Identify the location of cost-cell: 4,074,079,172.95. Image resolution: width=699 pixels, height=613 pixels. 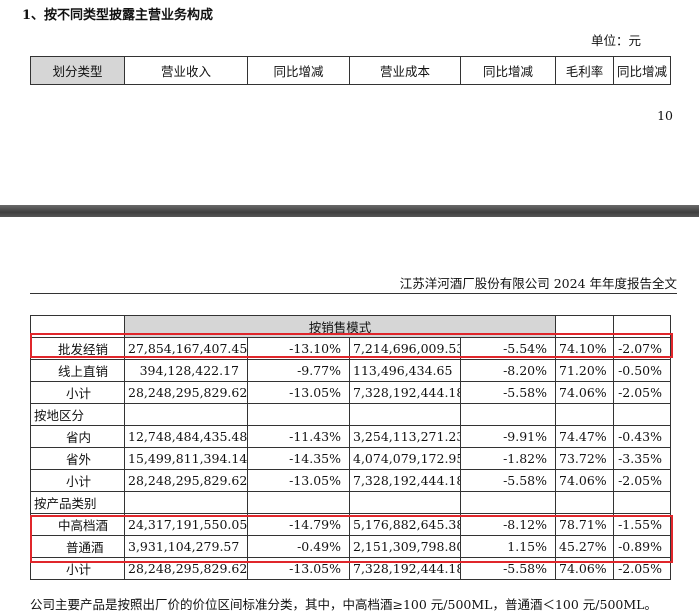
(405, 458).